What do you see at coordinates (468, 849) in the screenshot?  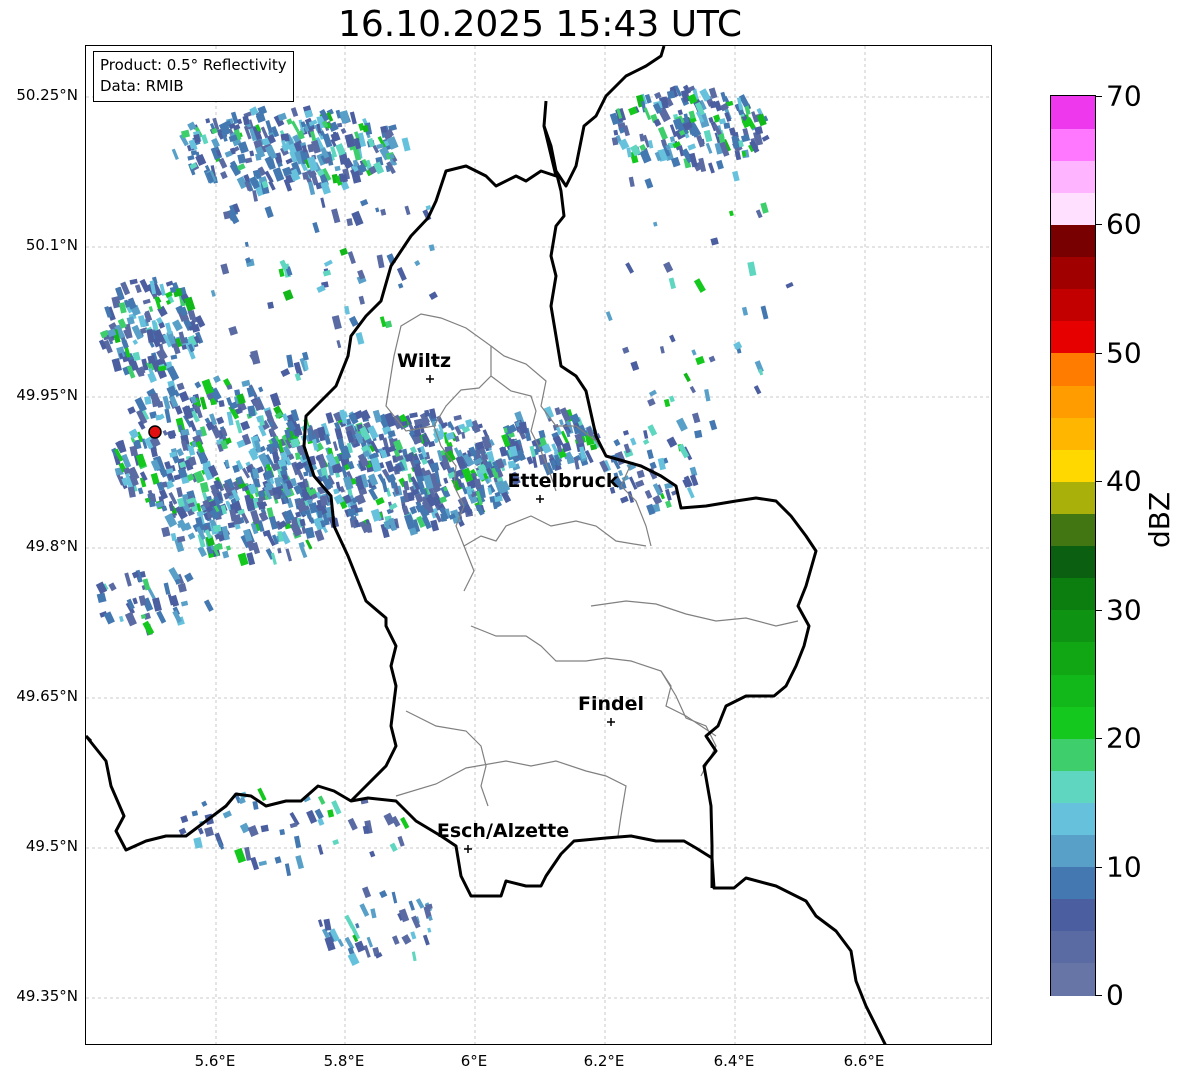 I see `city-marker` at bounding box center [468, 849].